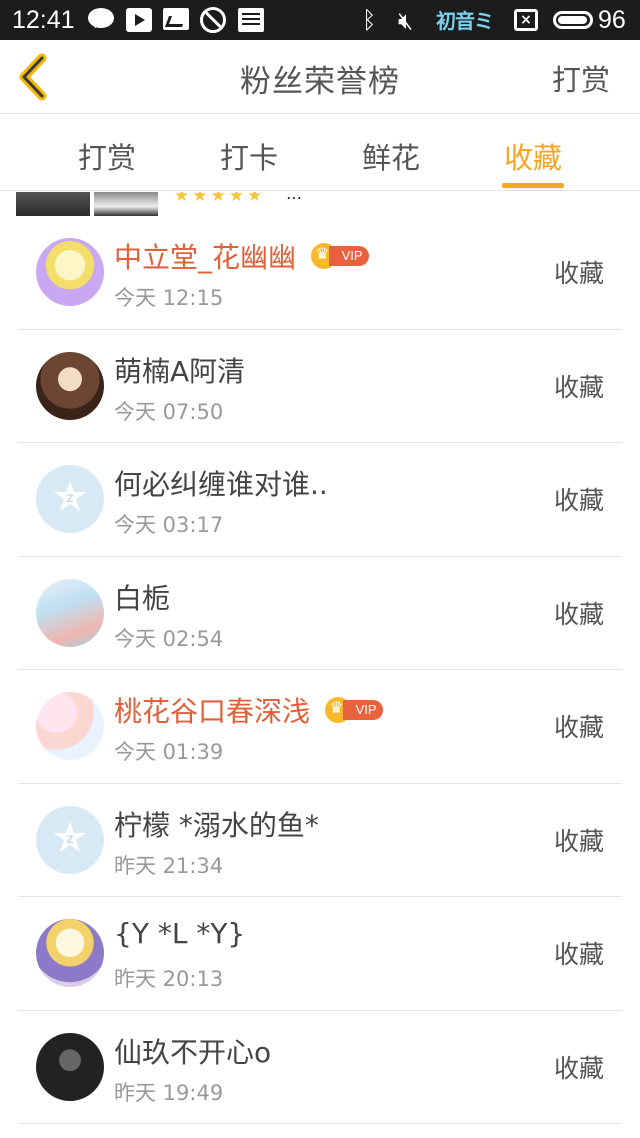  I want to click on tab-collect: 收藏, so click(533, 156).